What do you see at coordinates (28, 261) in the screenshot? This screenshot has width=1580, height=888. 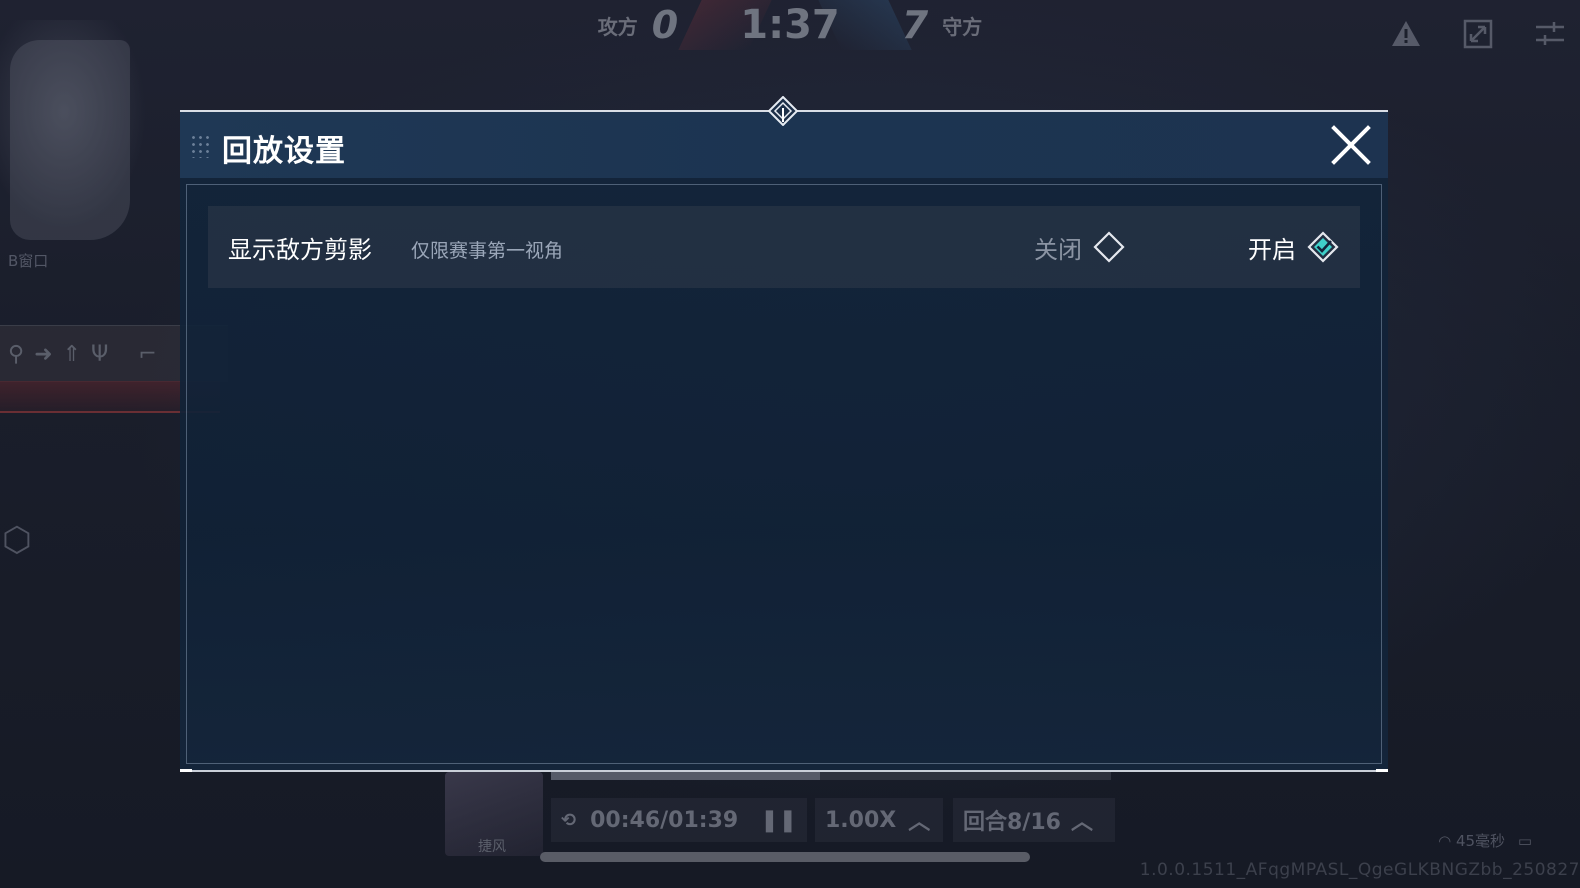 I see `minimap-callout: B窗口` at bounding box center [28, 261].